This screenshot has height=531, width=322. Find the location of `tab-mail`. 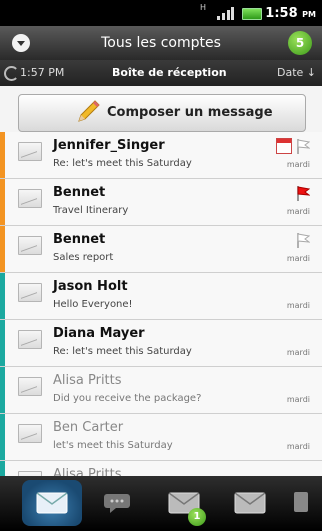

tab-mail is located at coordinates (250, 503).